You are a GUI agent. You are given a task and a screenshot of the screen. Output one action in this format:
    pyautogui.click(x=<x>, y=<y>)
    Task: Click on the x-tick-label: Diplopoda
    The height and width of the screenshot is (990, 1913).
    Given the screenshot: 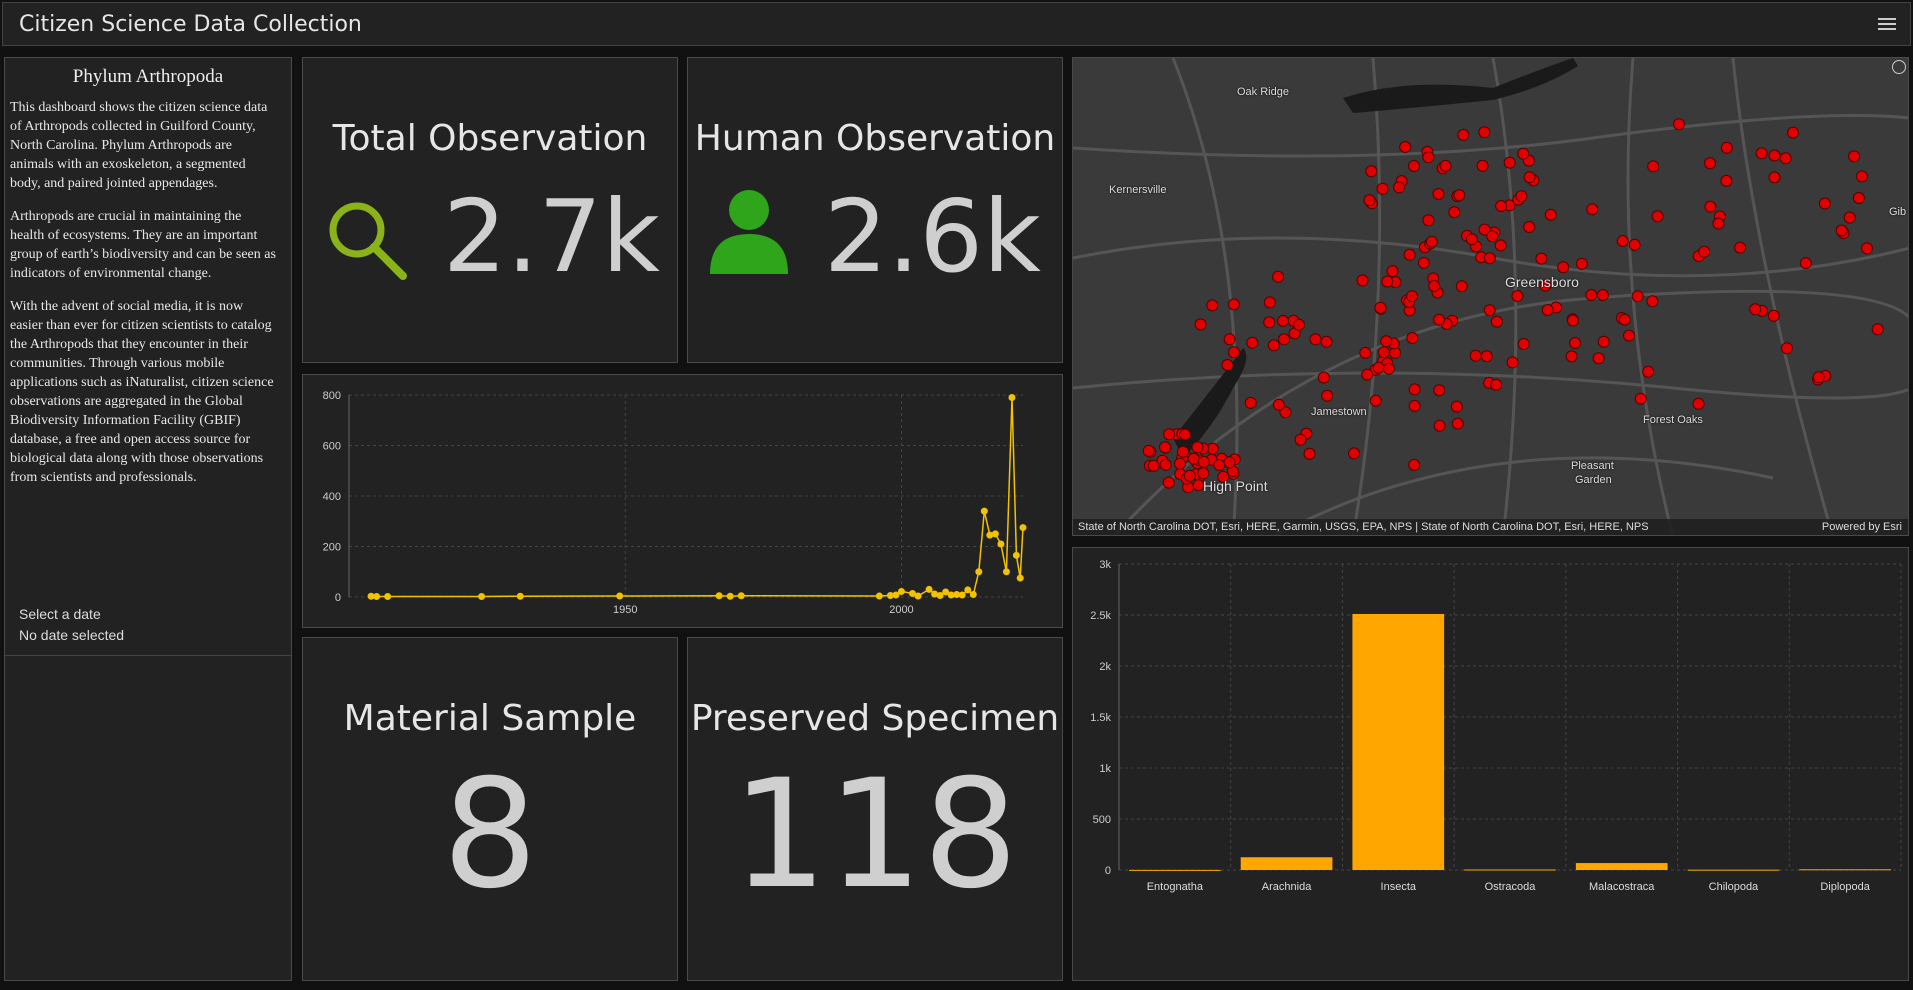 What is the action you would take?
    pyautogui.click(x=1845, y=887)
    